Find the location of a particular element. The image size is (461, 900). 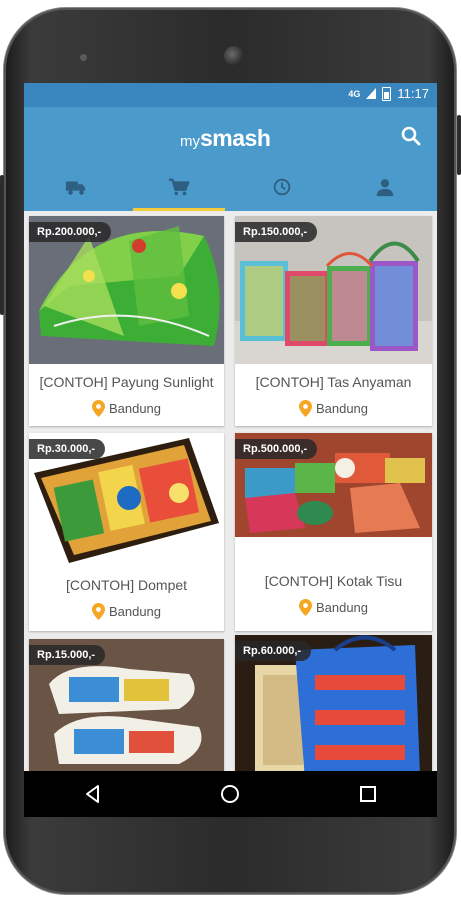

sensor-dot is located at coordinates (83, 57).